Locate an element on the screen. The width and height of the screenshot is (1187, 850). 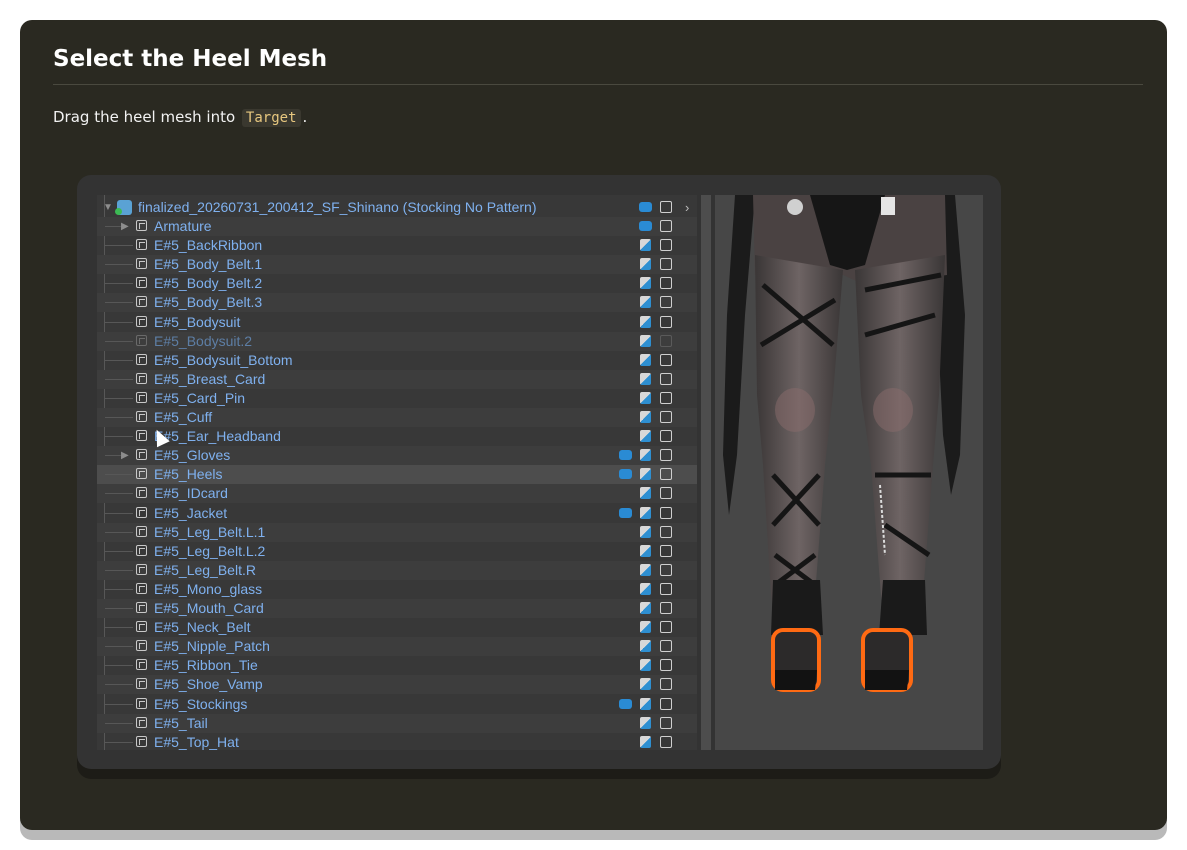
hierarchy-row: E#5_Bodysuit.2 is located at coordinates (397, 341).